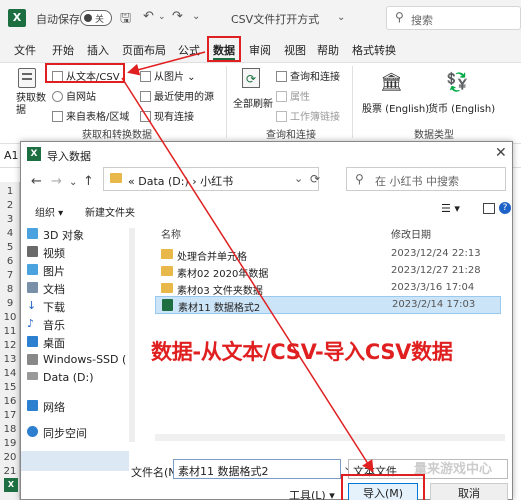 The image size is (521, 500). What do you see at coordinates (11, 485) in the screenshot?
I see `excel-logo-icon: X` at bounding box center [11, 485].